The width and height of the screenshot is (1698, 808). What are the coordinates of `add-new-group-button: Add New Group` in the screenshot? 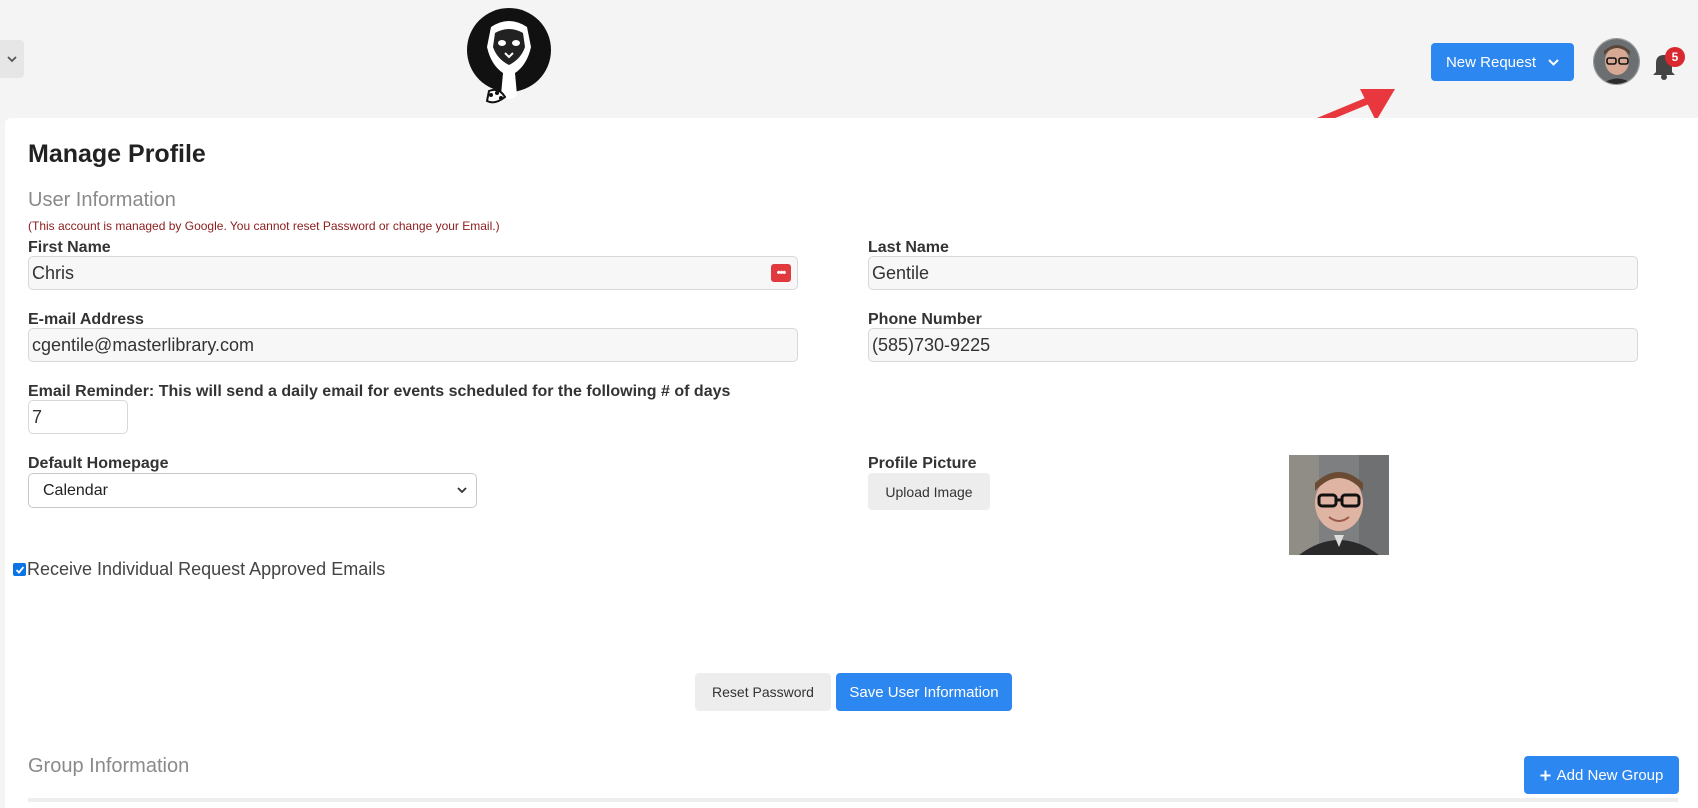 It's located at (1601, 775).